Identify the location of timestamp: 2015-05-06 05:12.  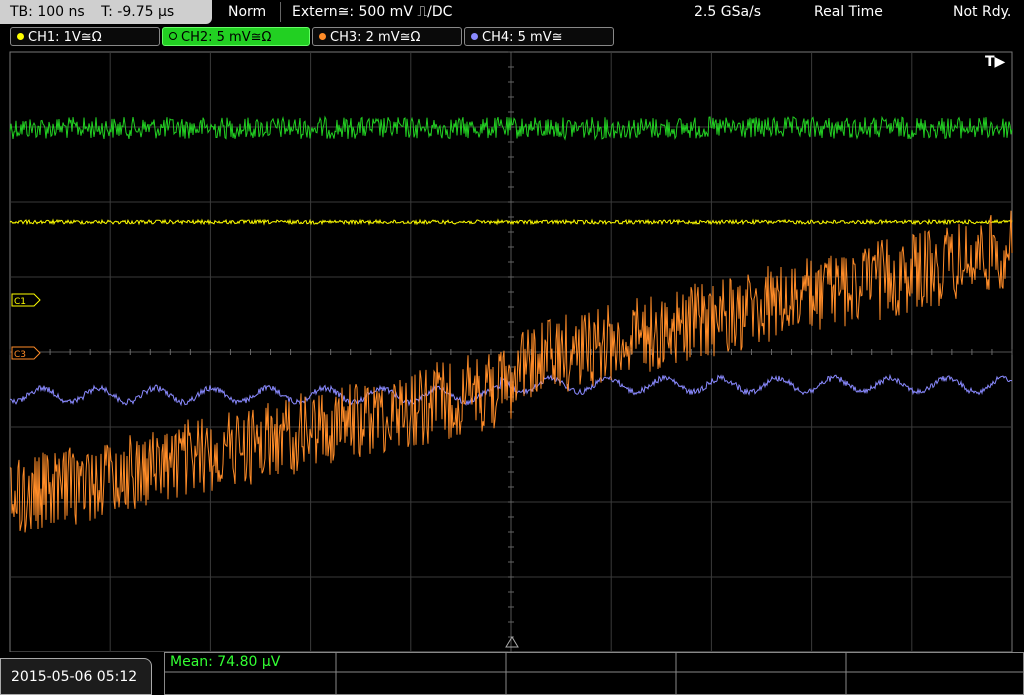
(74, 677).